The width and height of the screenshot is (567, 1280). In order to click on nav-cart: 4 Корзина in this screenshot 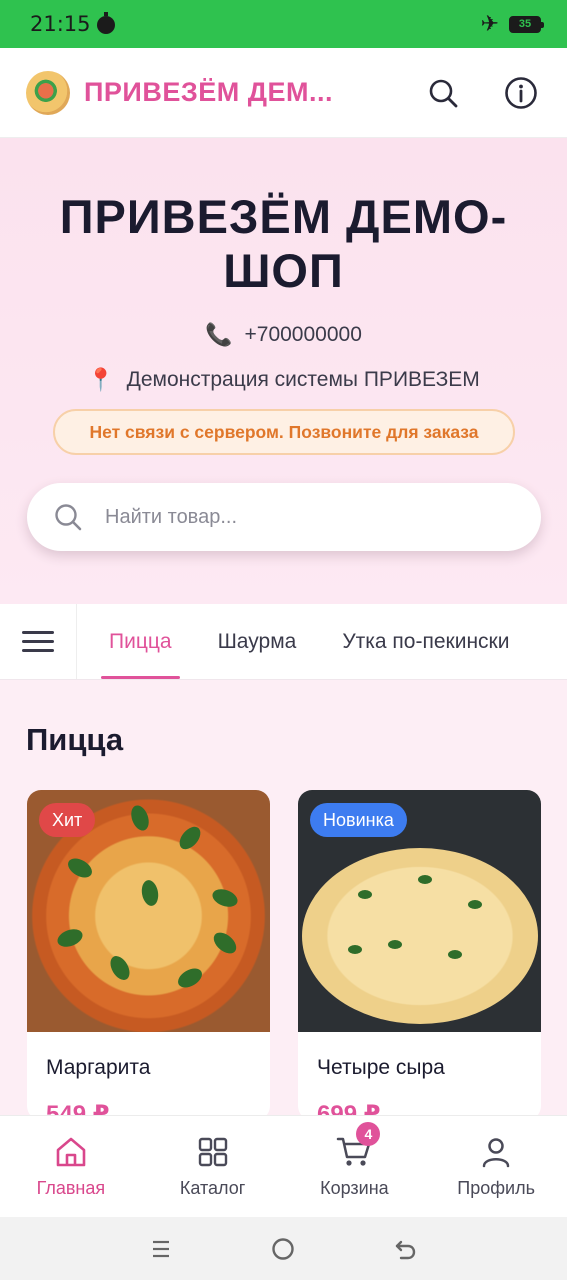, I will do `click(355, 1166)`.